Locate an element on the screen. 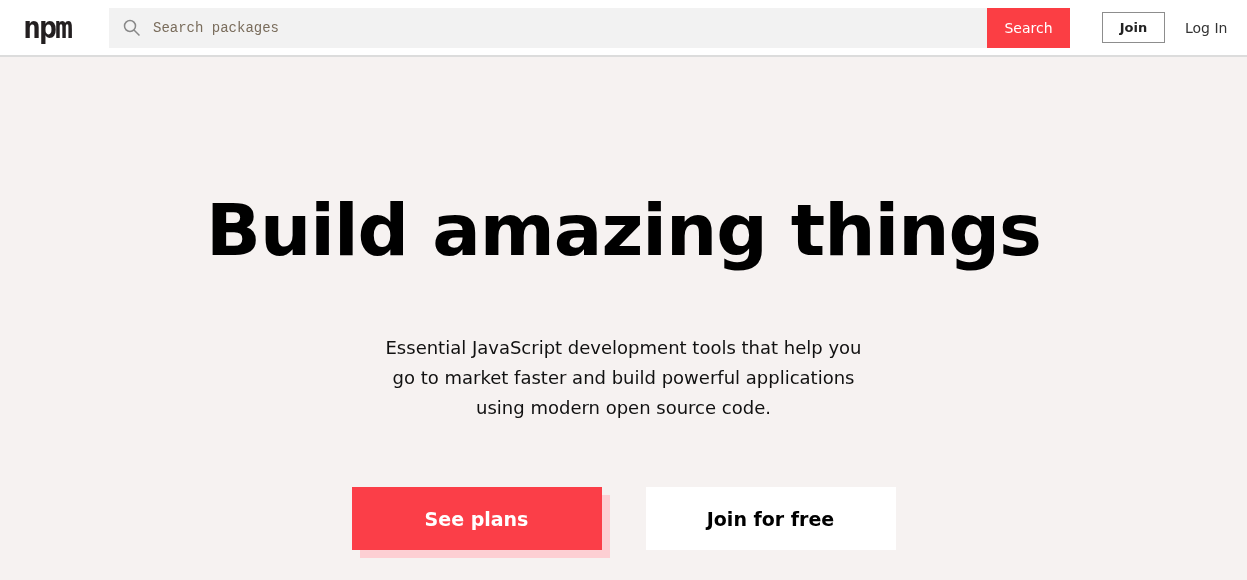 The width and height of the screenshot is (1247, 580). join-free-button: Join for free is located at coordinates (770, 518).